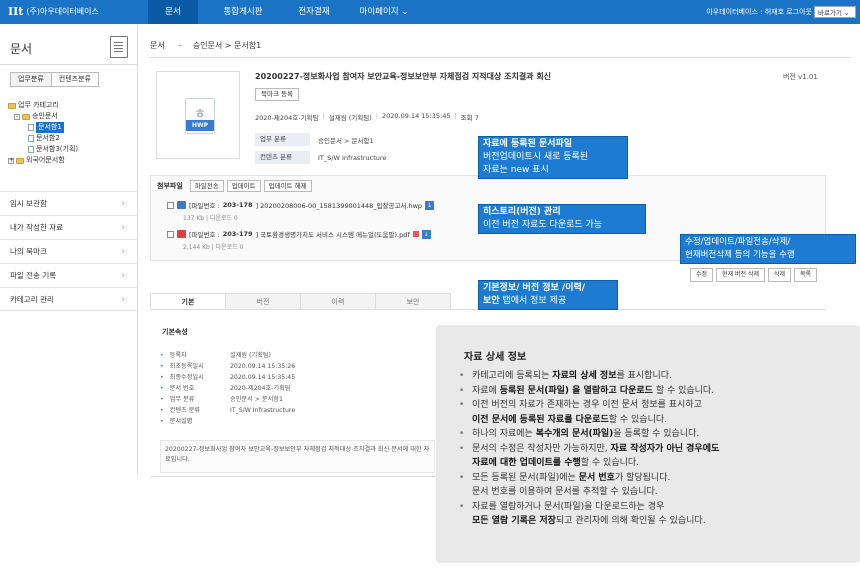 The height and width of the screenshot is (571, 860). What do you see at coordinates (759, 12) in the screenshot?
I see `user-info: 아우데이터베이스 : 허재호 로그아웃` at bounding box center [759, 12].